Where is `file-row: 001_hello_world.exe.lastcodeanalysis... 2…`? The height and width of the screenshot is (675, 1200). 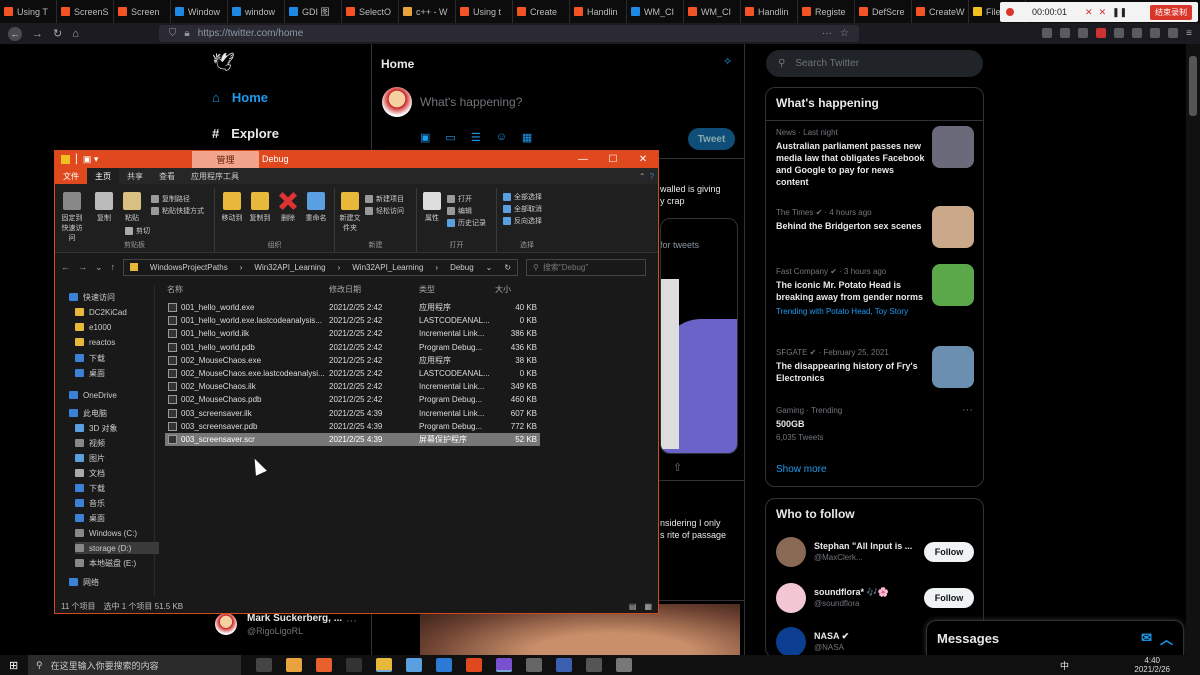
file-row: 001_hello_world.exe.lastcodeanalysis... 2… is located at coordinates (352, 320).